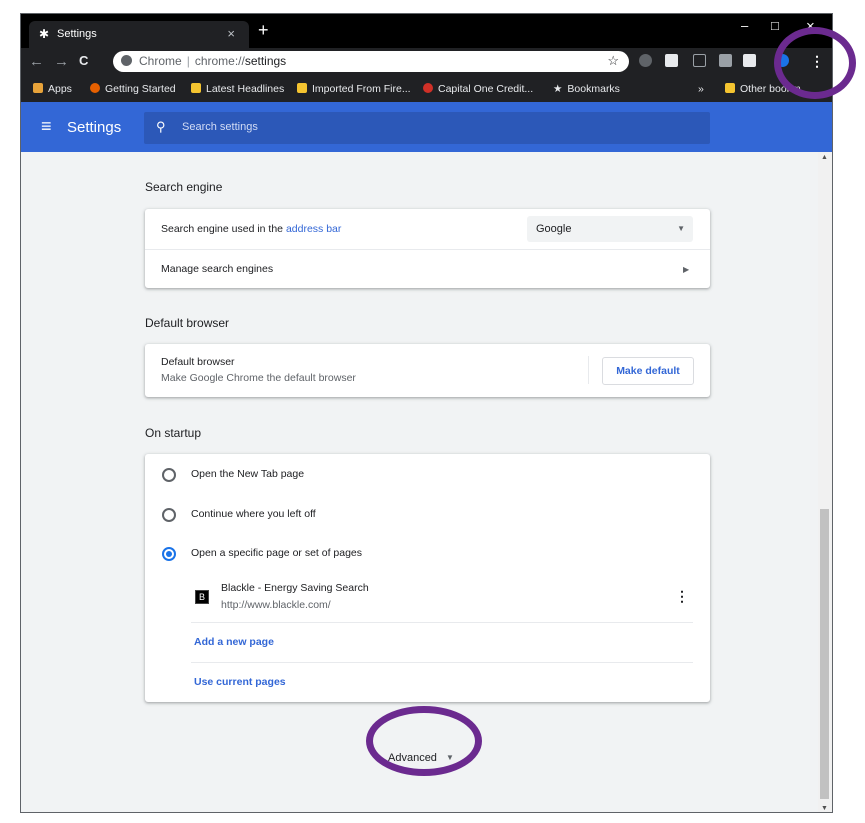 This screenshot has width=865, height=823. Describe the element at coordinates (744, 25) in the screenshot. I see `minimize-button: –` at that location.